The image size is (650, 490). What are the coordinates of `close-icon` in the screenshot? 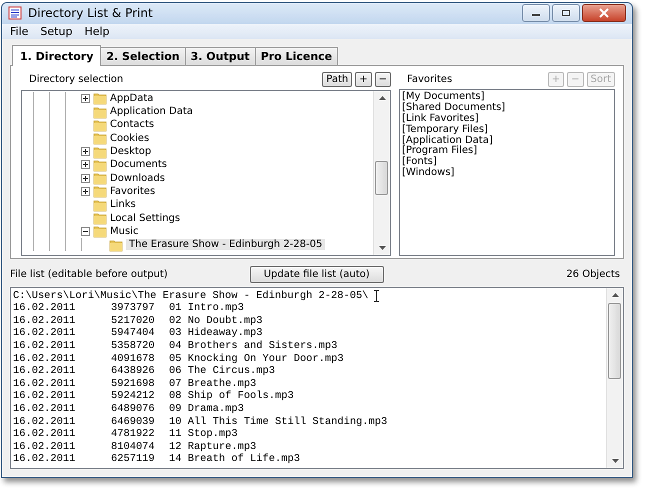 It's located at (604, 13).